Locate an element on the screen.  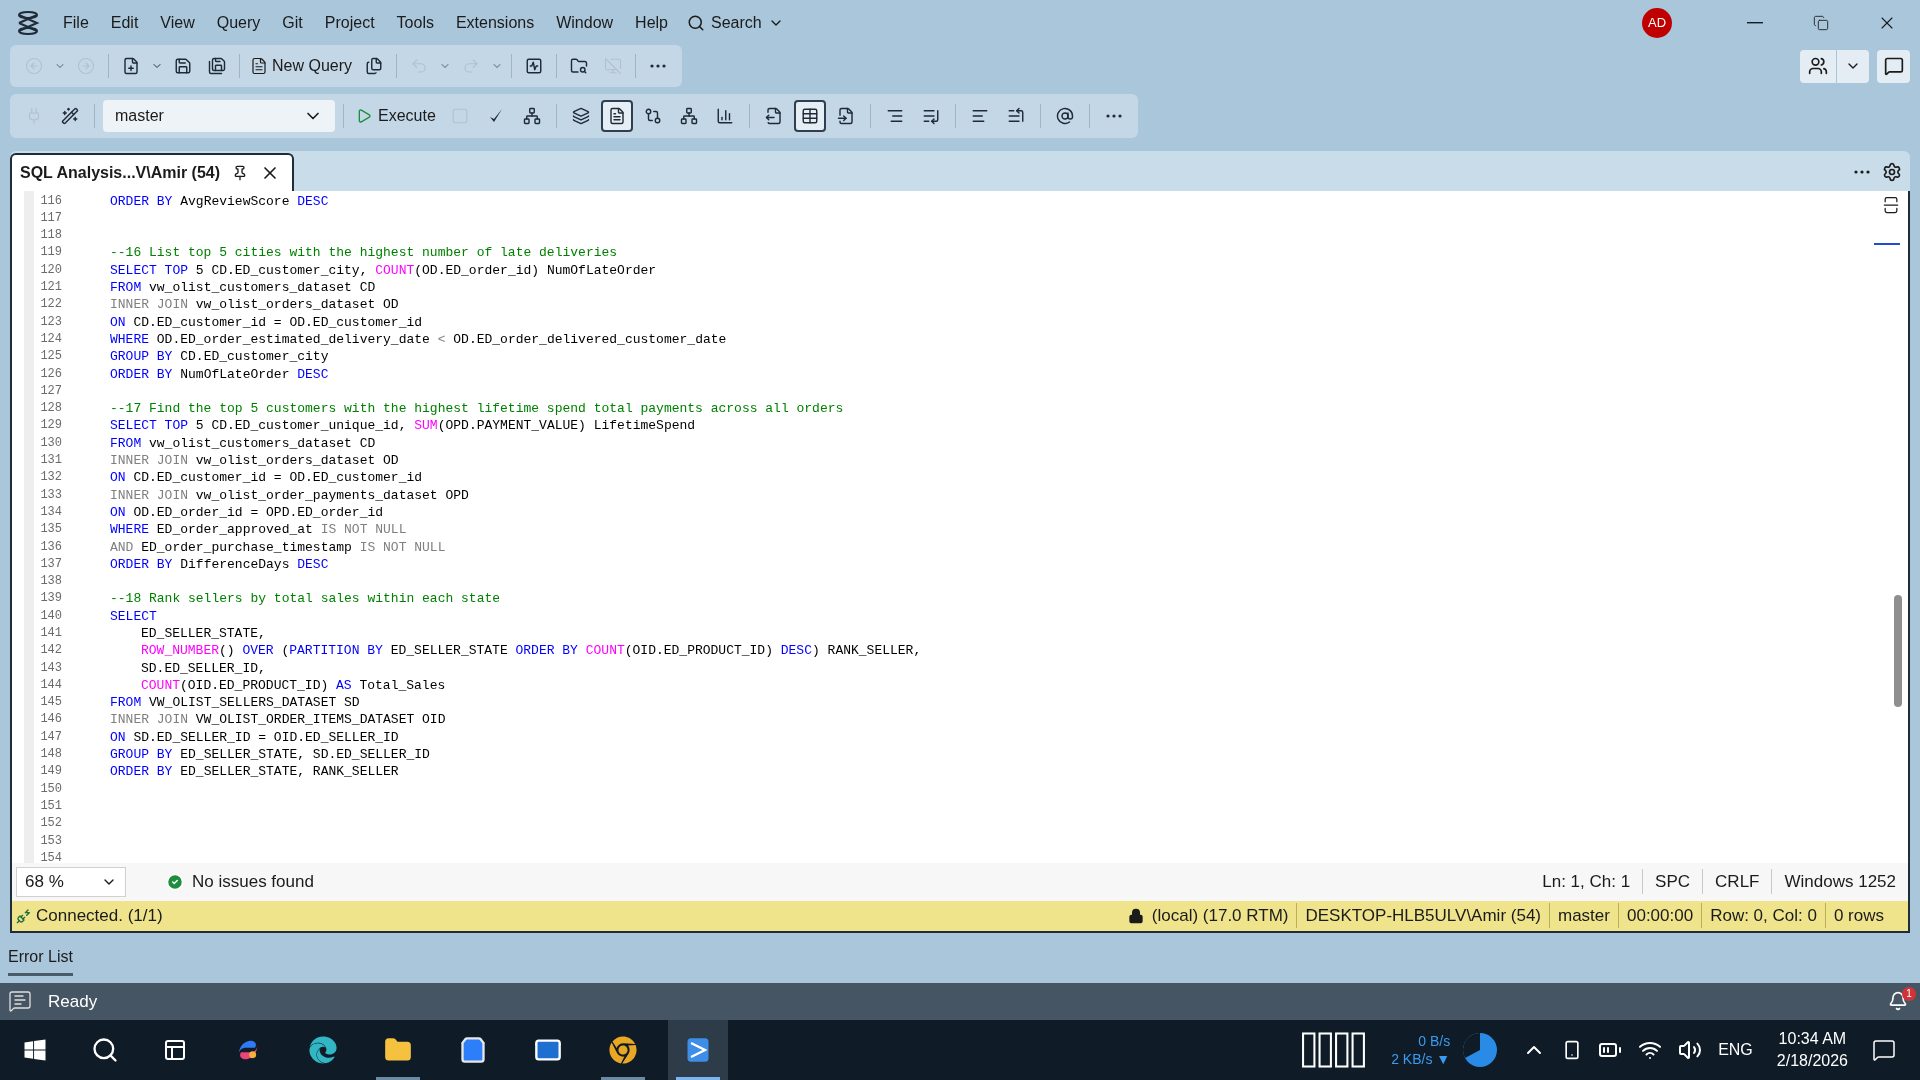
line-number: 135 is located at coordinates (50, 530).